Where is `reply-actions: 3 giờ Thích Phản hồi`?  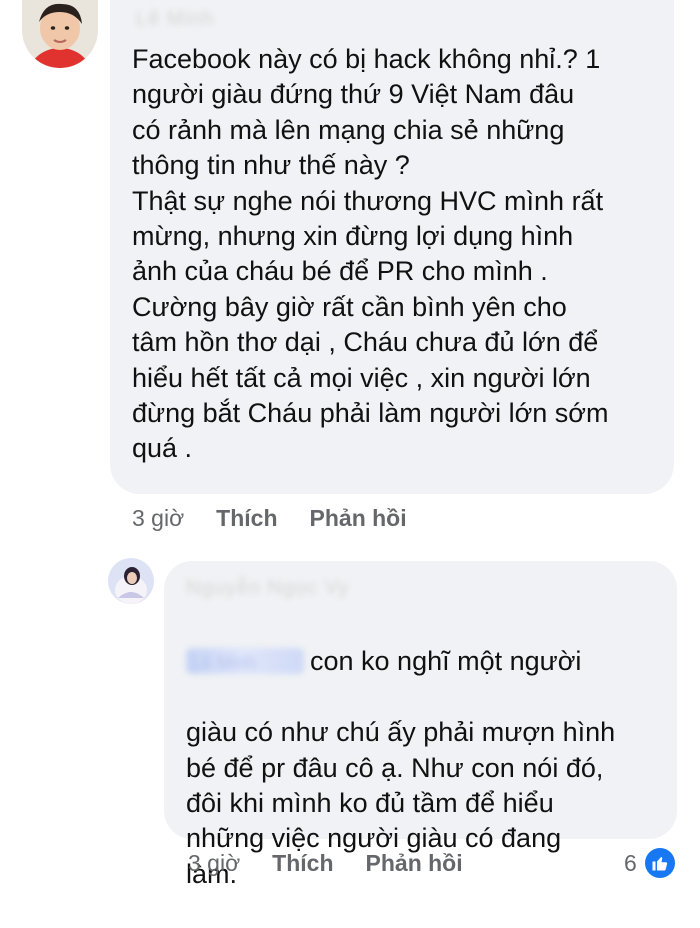 reply-actions: 3 giờ Thích Phản hồi is located at coordinates (325, 863).